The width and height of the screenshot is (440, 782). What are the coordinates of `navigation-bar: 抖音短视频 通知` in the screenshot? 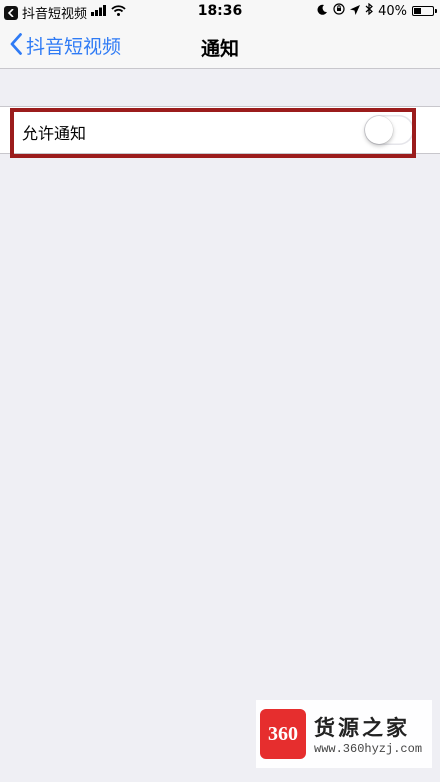 It's located at (220, 46).